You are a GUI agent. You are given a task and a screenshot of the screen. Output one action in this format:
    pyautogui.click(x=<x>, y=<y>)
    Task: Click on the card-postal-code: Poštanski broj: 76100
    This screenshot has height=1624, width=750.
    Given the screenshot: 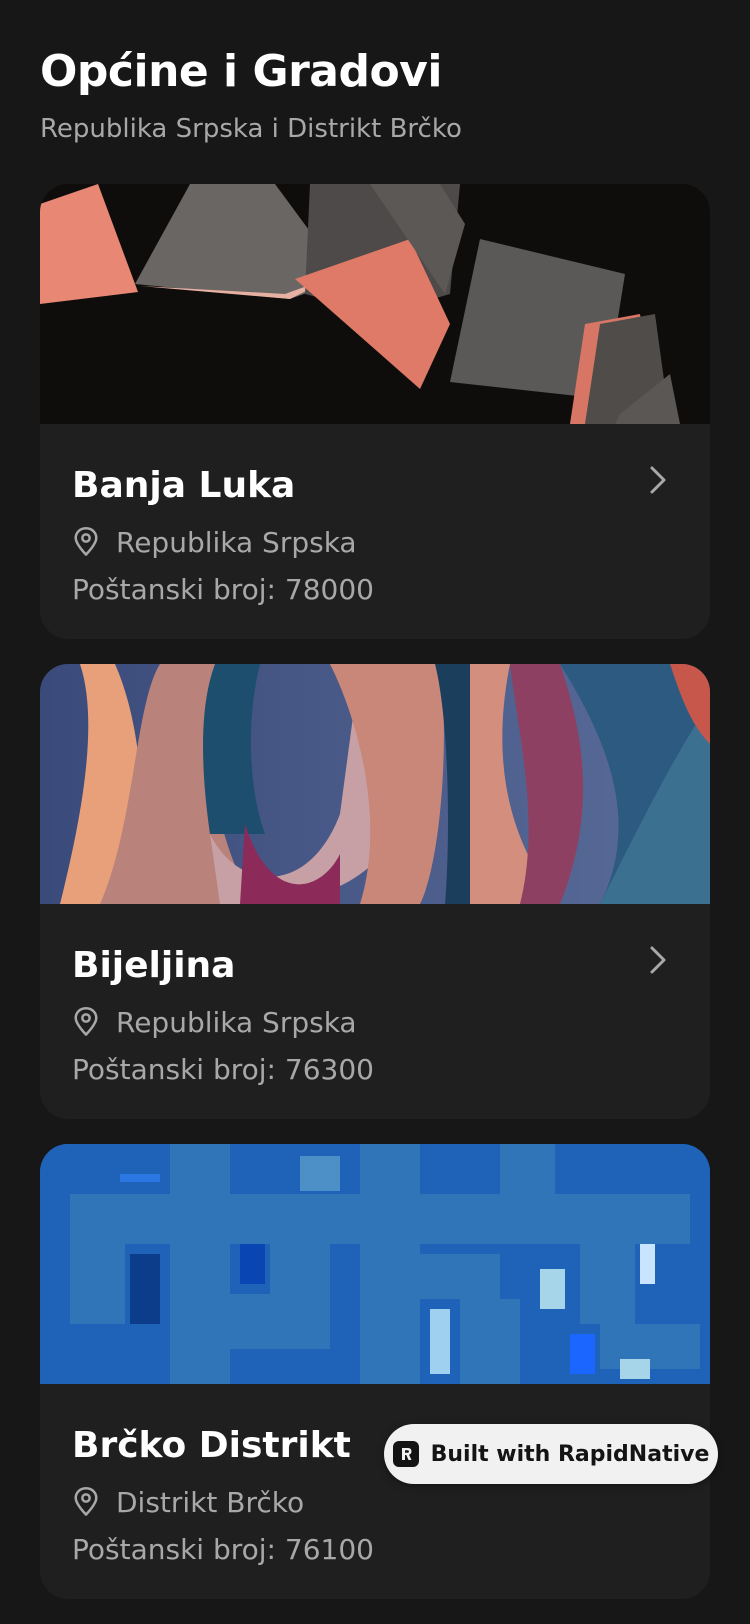 What is the action you would take?
    pyautogui.click(x=223, y=1549)
    